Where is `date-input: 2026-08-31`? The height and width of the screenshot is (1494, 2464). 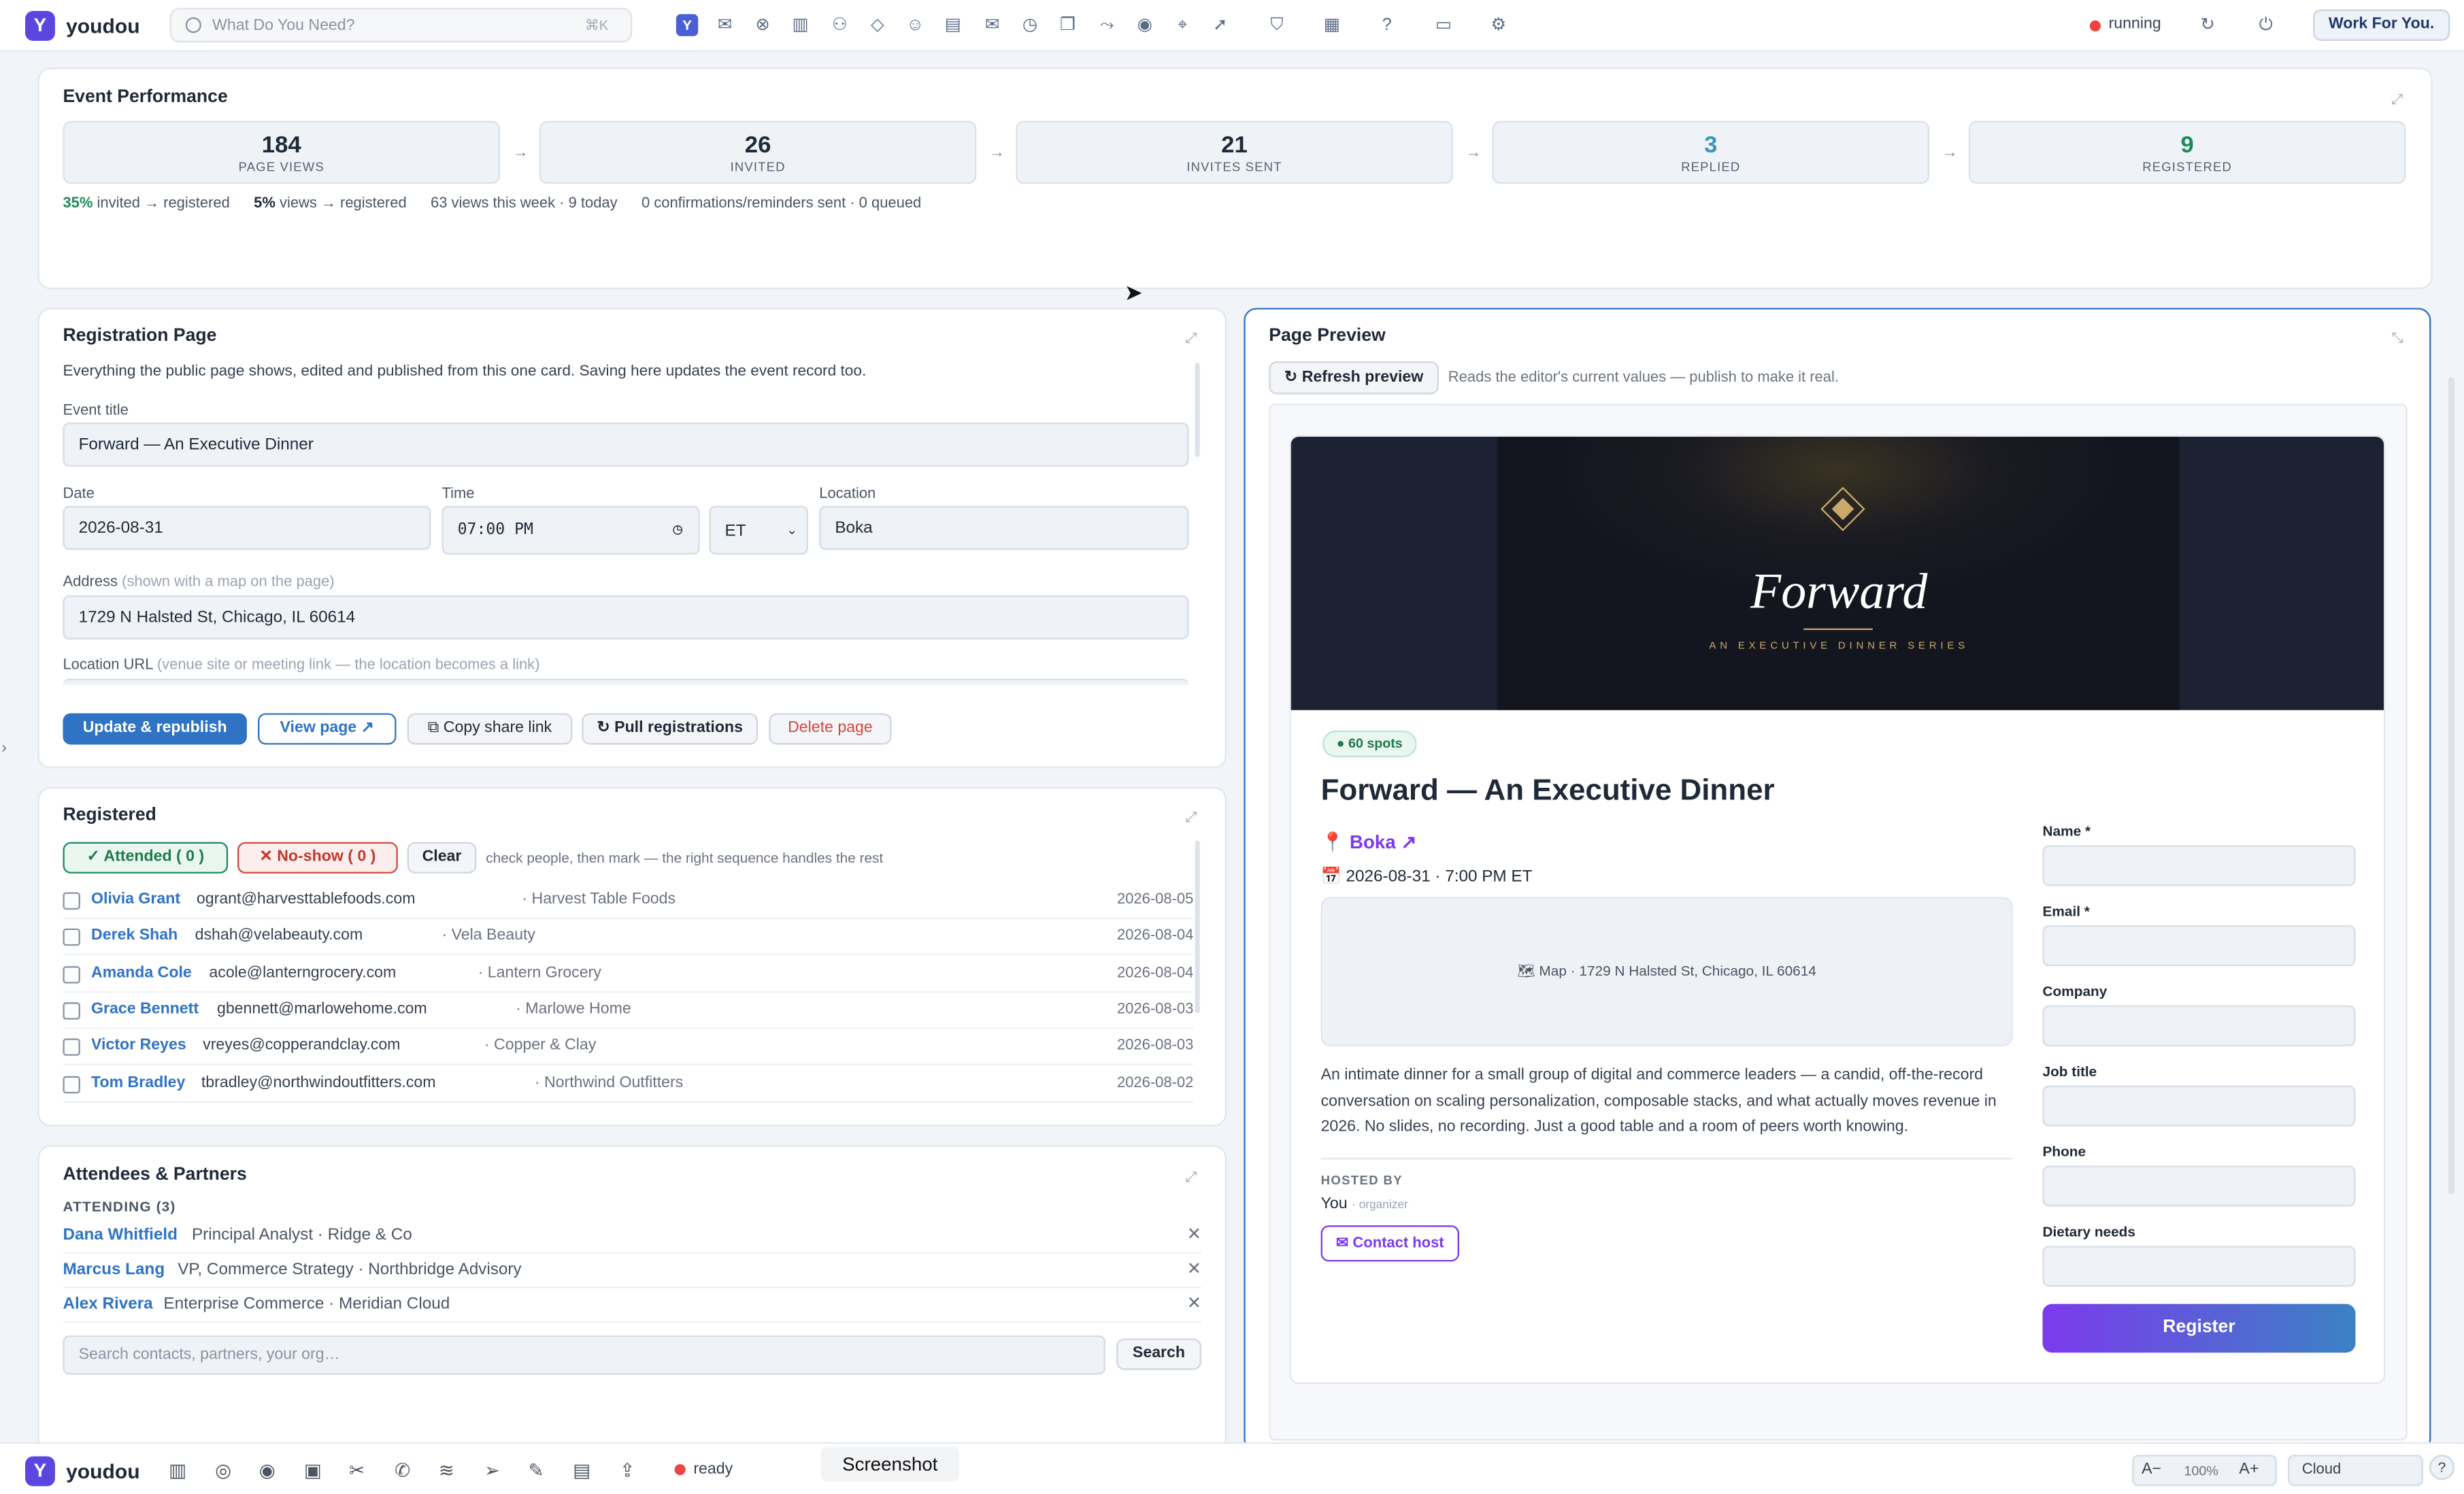
date-input: 2026-08-31 is located at coordinates (247, 527).